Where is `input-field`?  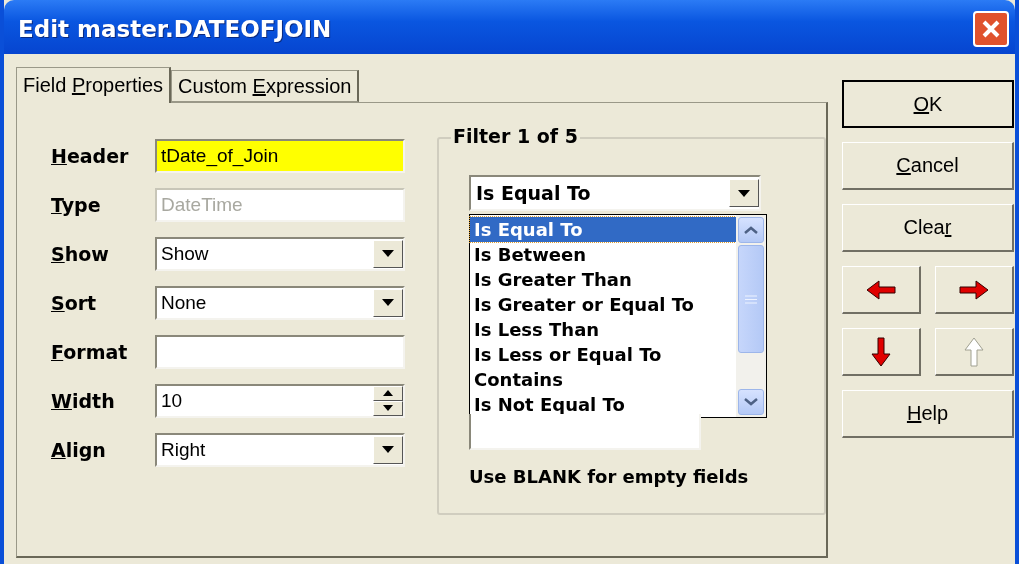
input-field is located at coordinates (280, 351).